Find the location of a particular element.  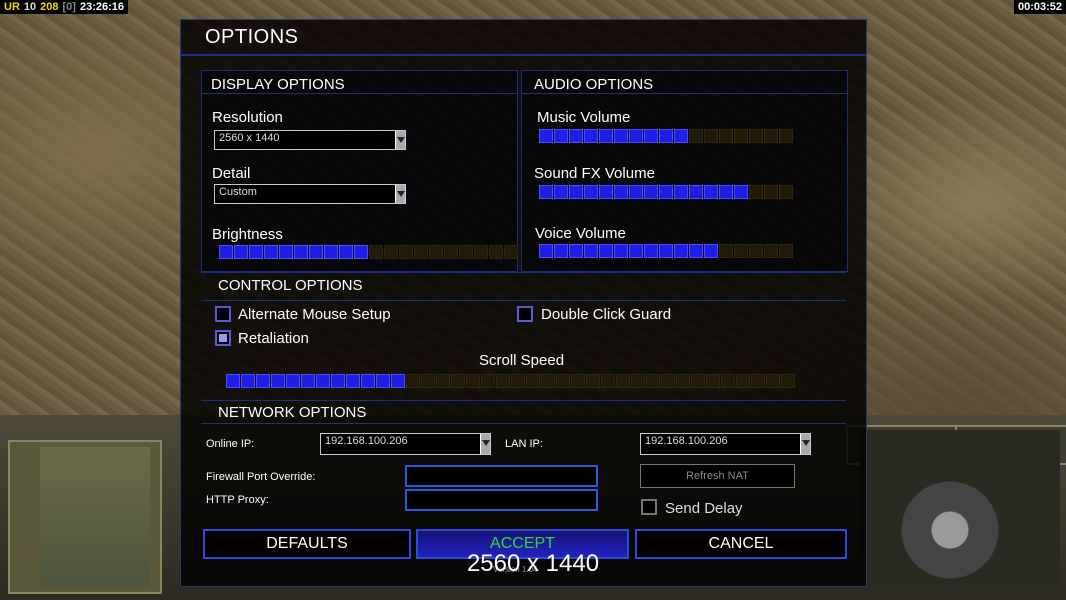

voice-volume-slider is located at coordinates (666, 251).